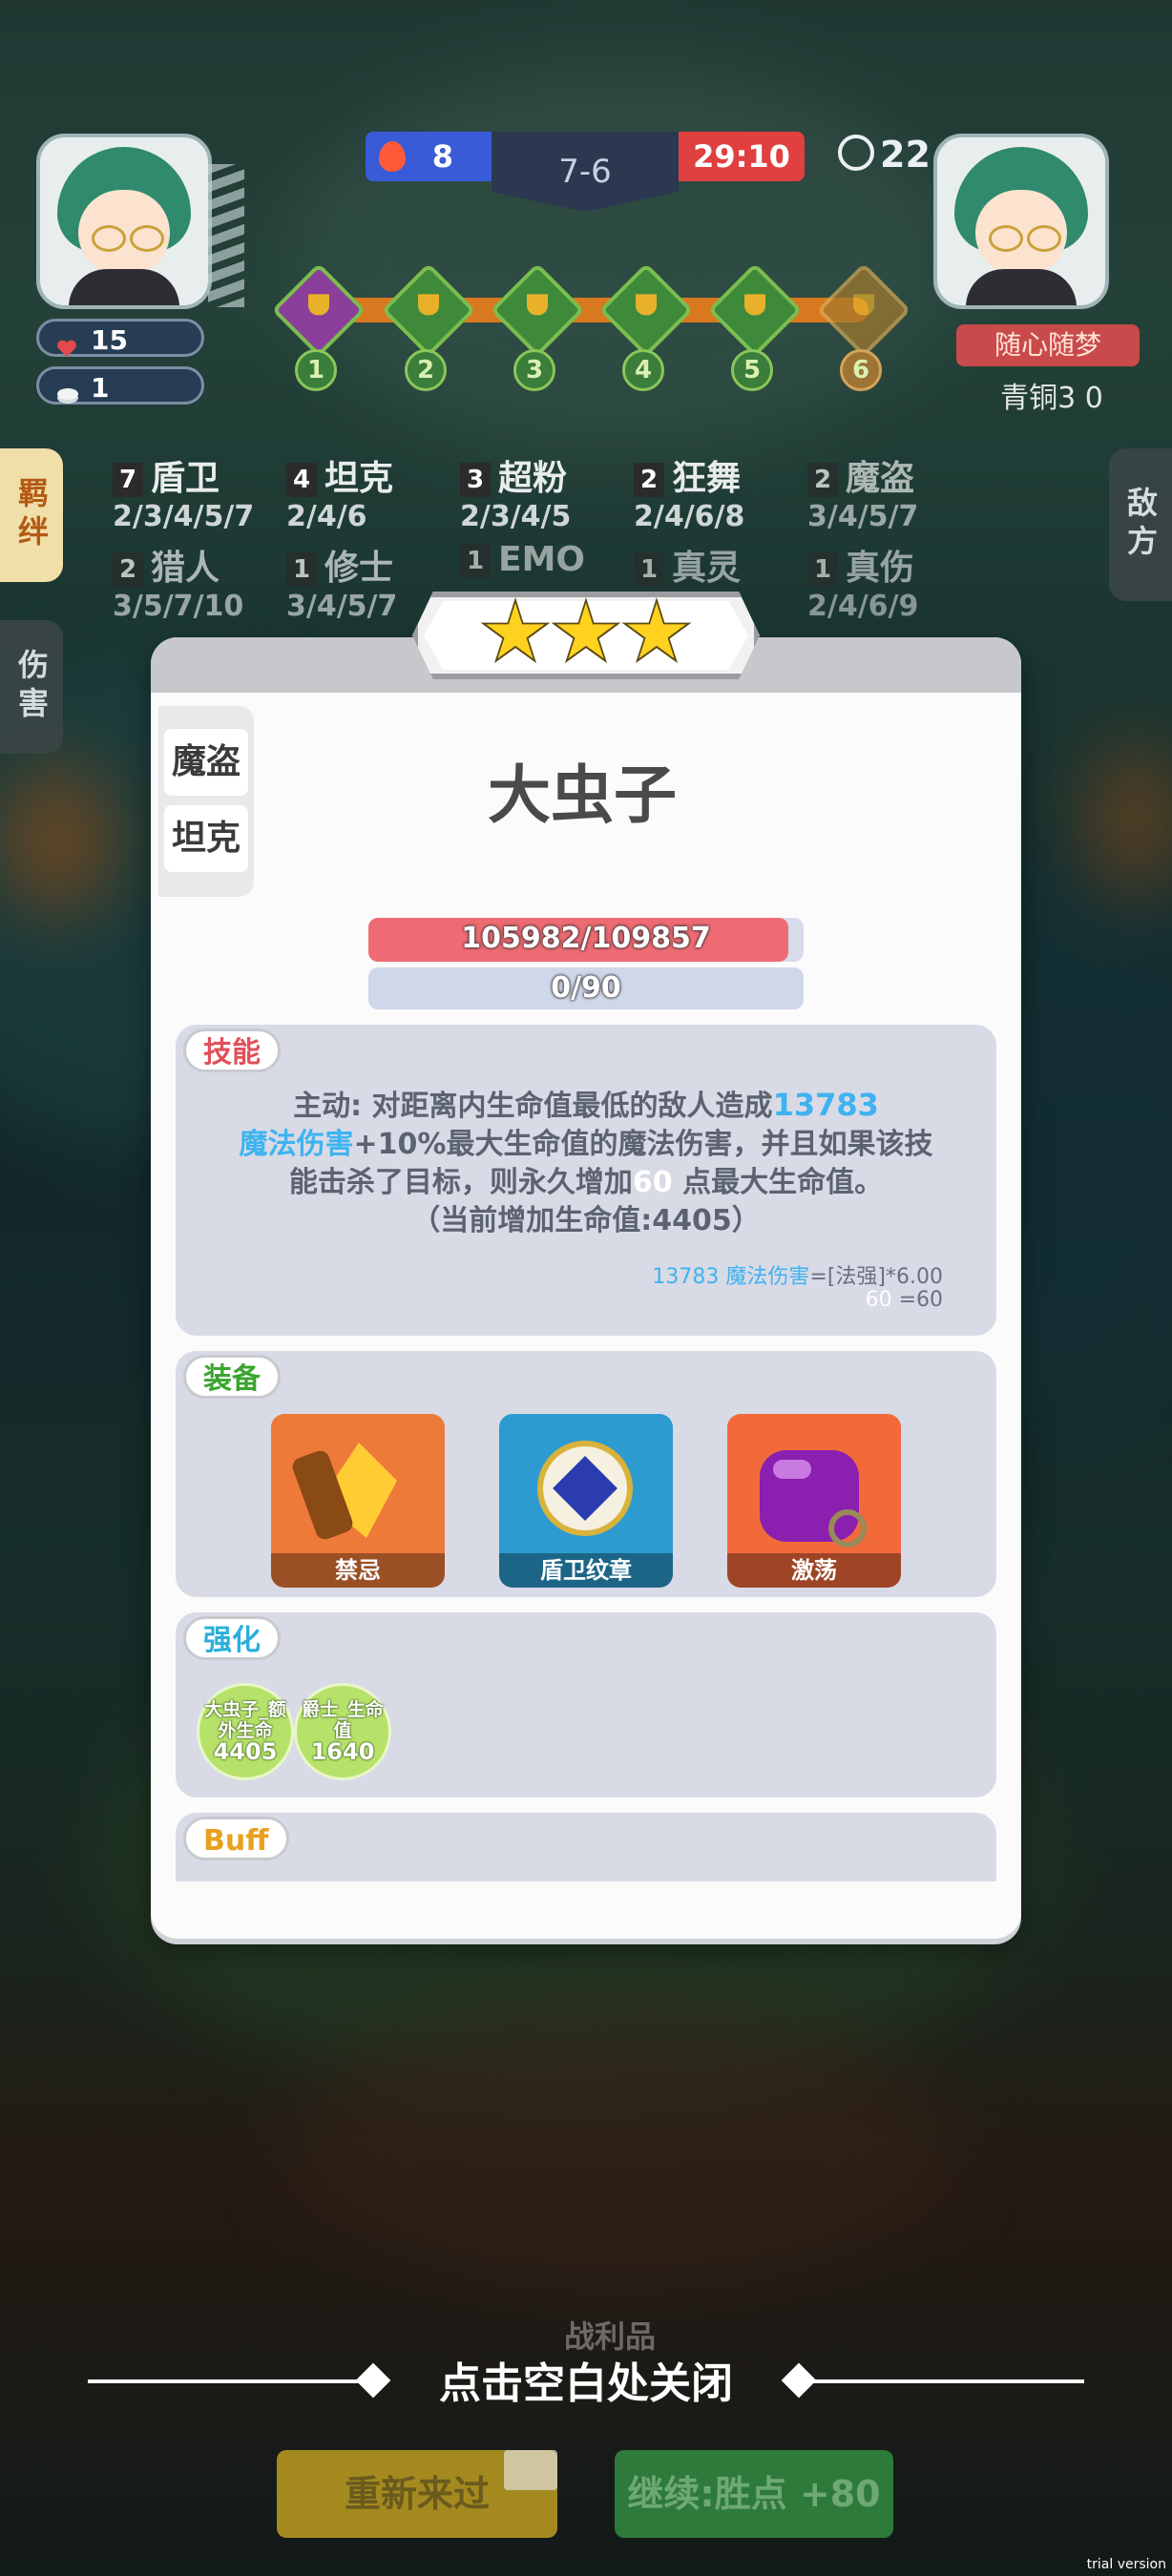 The image size is (1172, 2576). I want to click on progress-num: 4, so click(643, 370).